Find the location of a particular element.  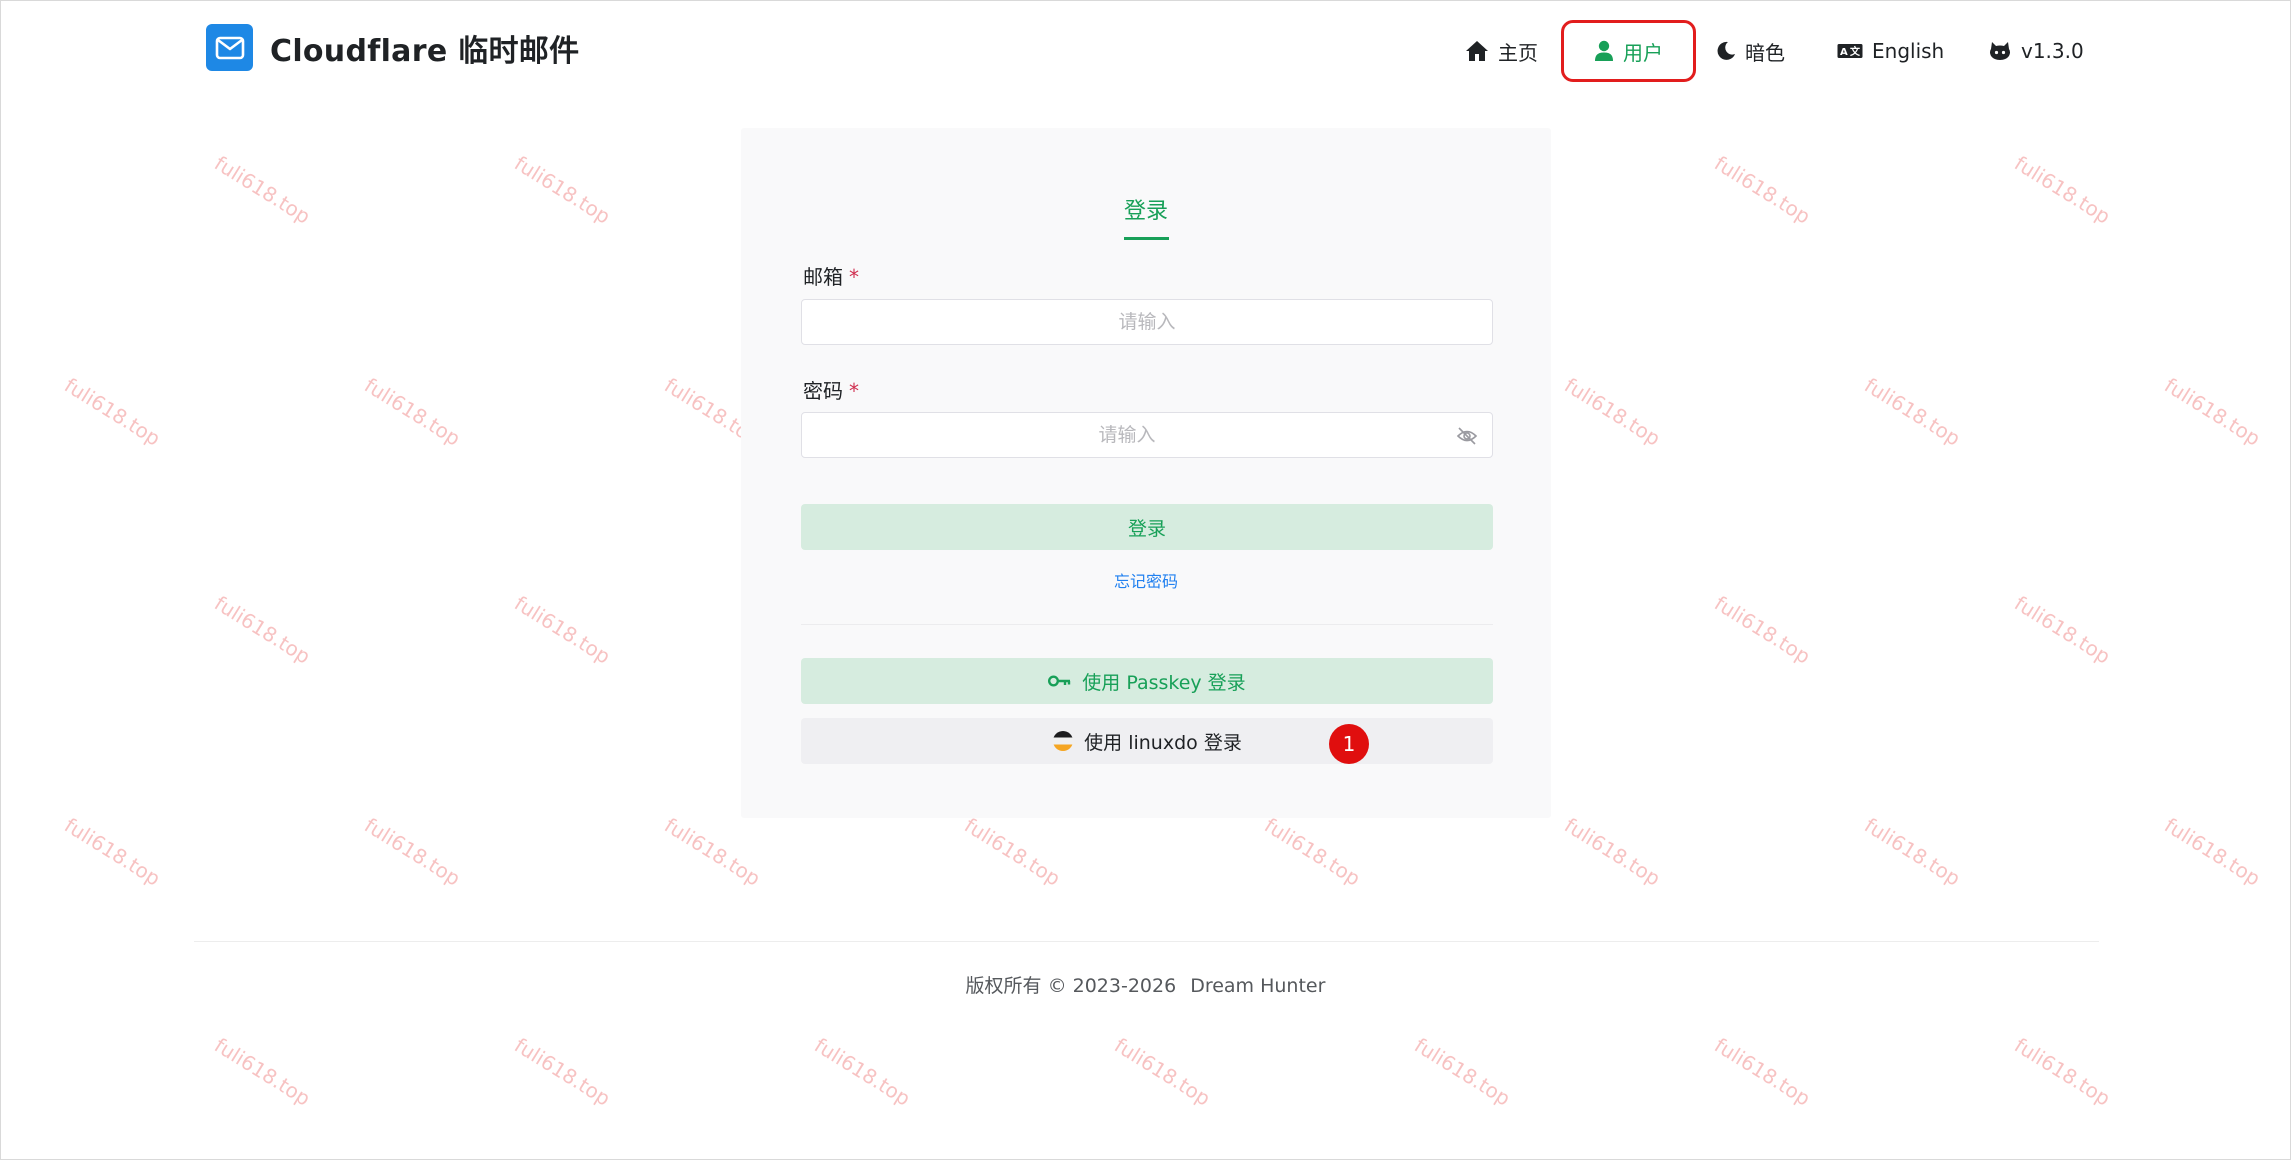

moon-icon is located at coordinates (1726, 50).